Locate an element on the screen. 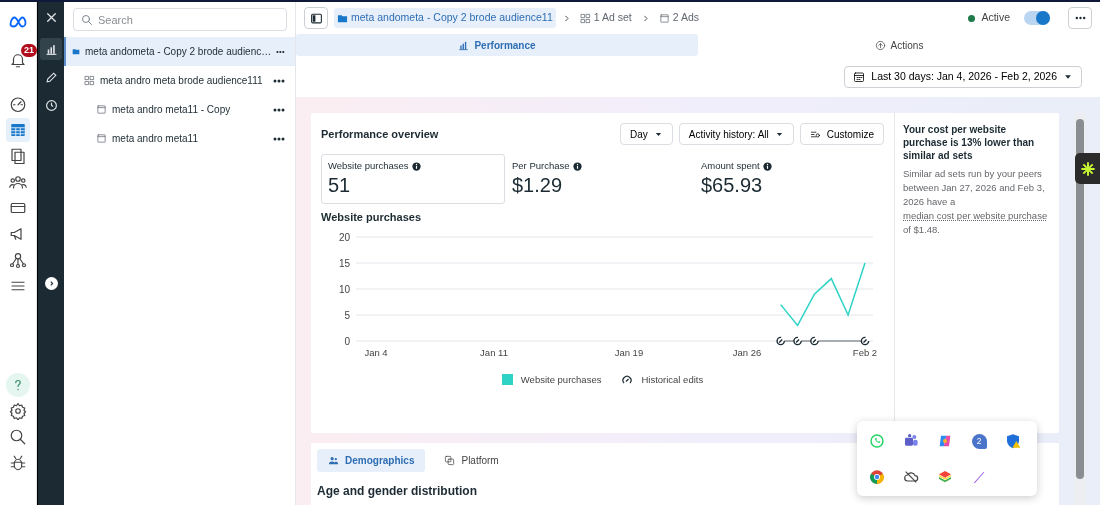 The height and width of the screenshot is (505, 1100). tab: Demographics is located at coordinates (371, 460).